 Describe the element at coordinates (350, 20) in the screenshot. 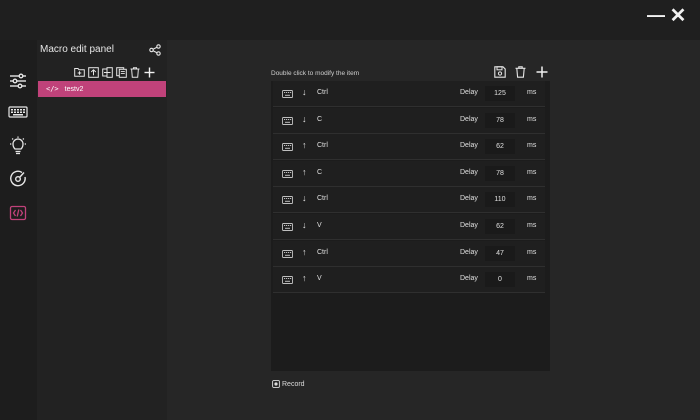

I see `title-bar: — ✕` at that location.